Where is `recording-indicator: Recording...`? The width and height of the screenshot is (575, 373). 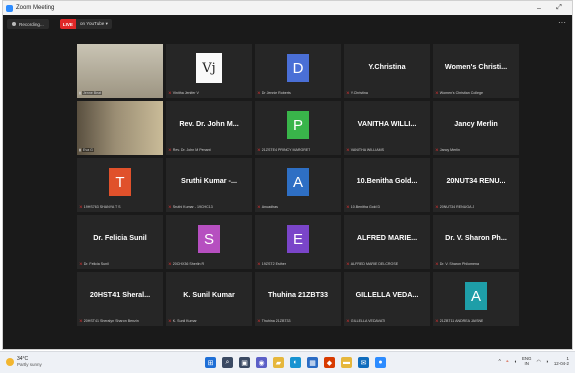
recording-indicator: Recording... is located at coordinates (28, 24).